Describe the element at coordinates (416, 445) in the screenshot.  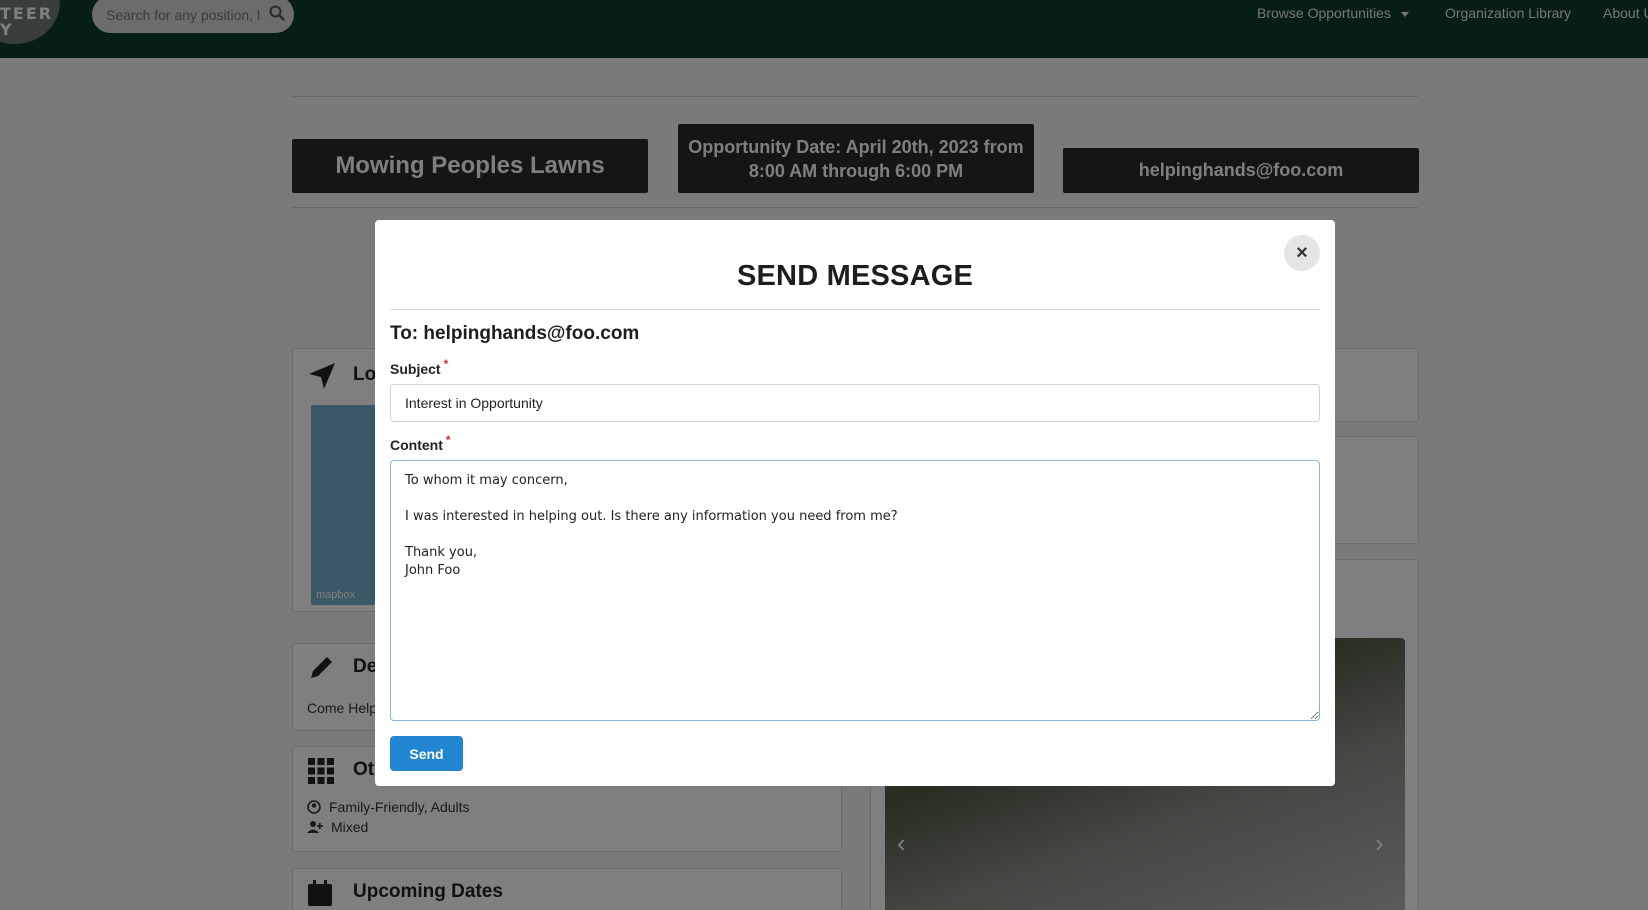
I see `content-label-text: Content` at that location.